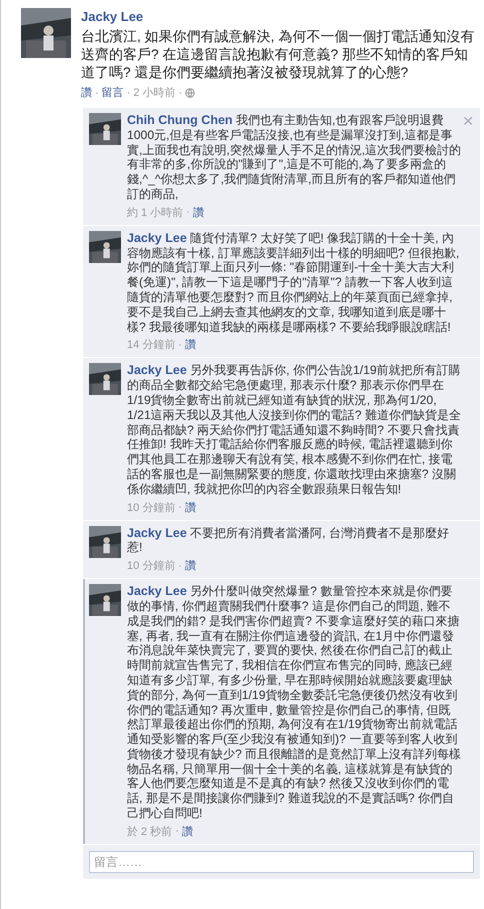  I want to click on comment-text: Jacky Lee 另外我要再告訴你, 你們公告說1/19前就把所有訂購的商品全數都交給宅急便處理, 那表示什麼? 那表示你們早在1/19貨物全數寄出前就已經知道有缺貨的狀況, 那為何1/20, 1/21這兩天我以及其他人沒接到你們的電話? 難道你們缺貨是全部商品都缺? 兩天給你們打電話通知還不夠時間? 不要只會找責任推卸! 我昨天打電話給你們客服反應的時候, 電話裡還聽到你們其他員工在那邊聊天有說有笑, 根本感覺不到你們在忙, 接電話的客服也是一副無關緊要的態度, 你還敢找理由來搪塞? 沒關係你繼續凹, 我就把你凹的內容全數跟蘋果日報告知!, so click(294, 430).